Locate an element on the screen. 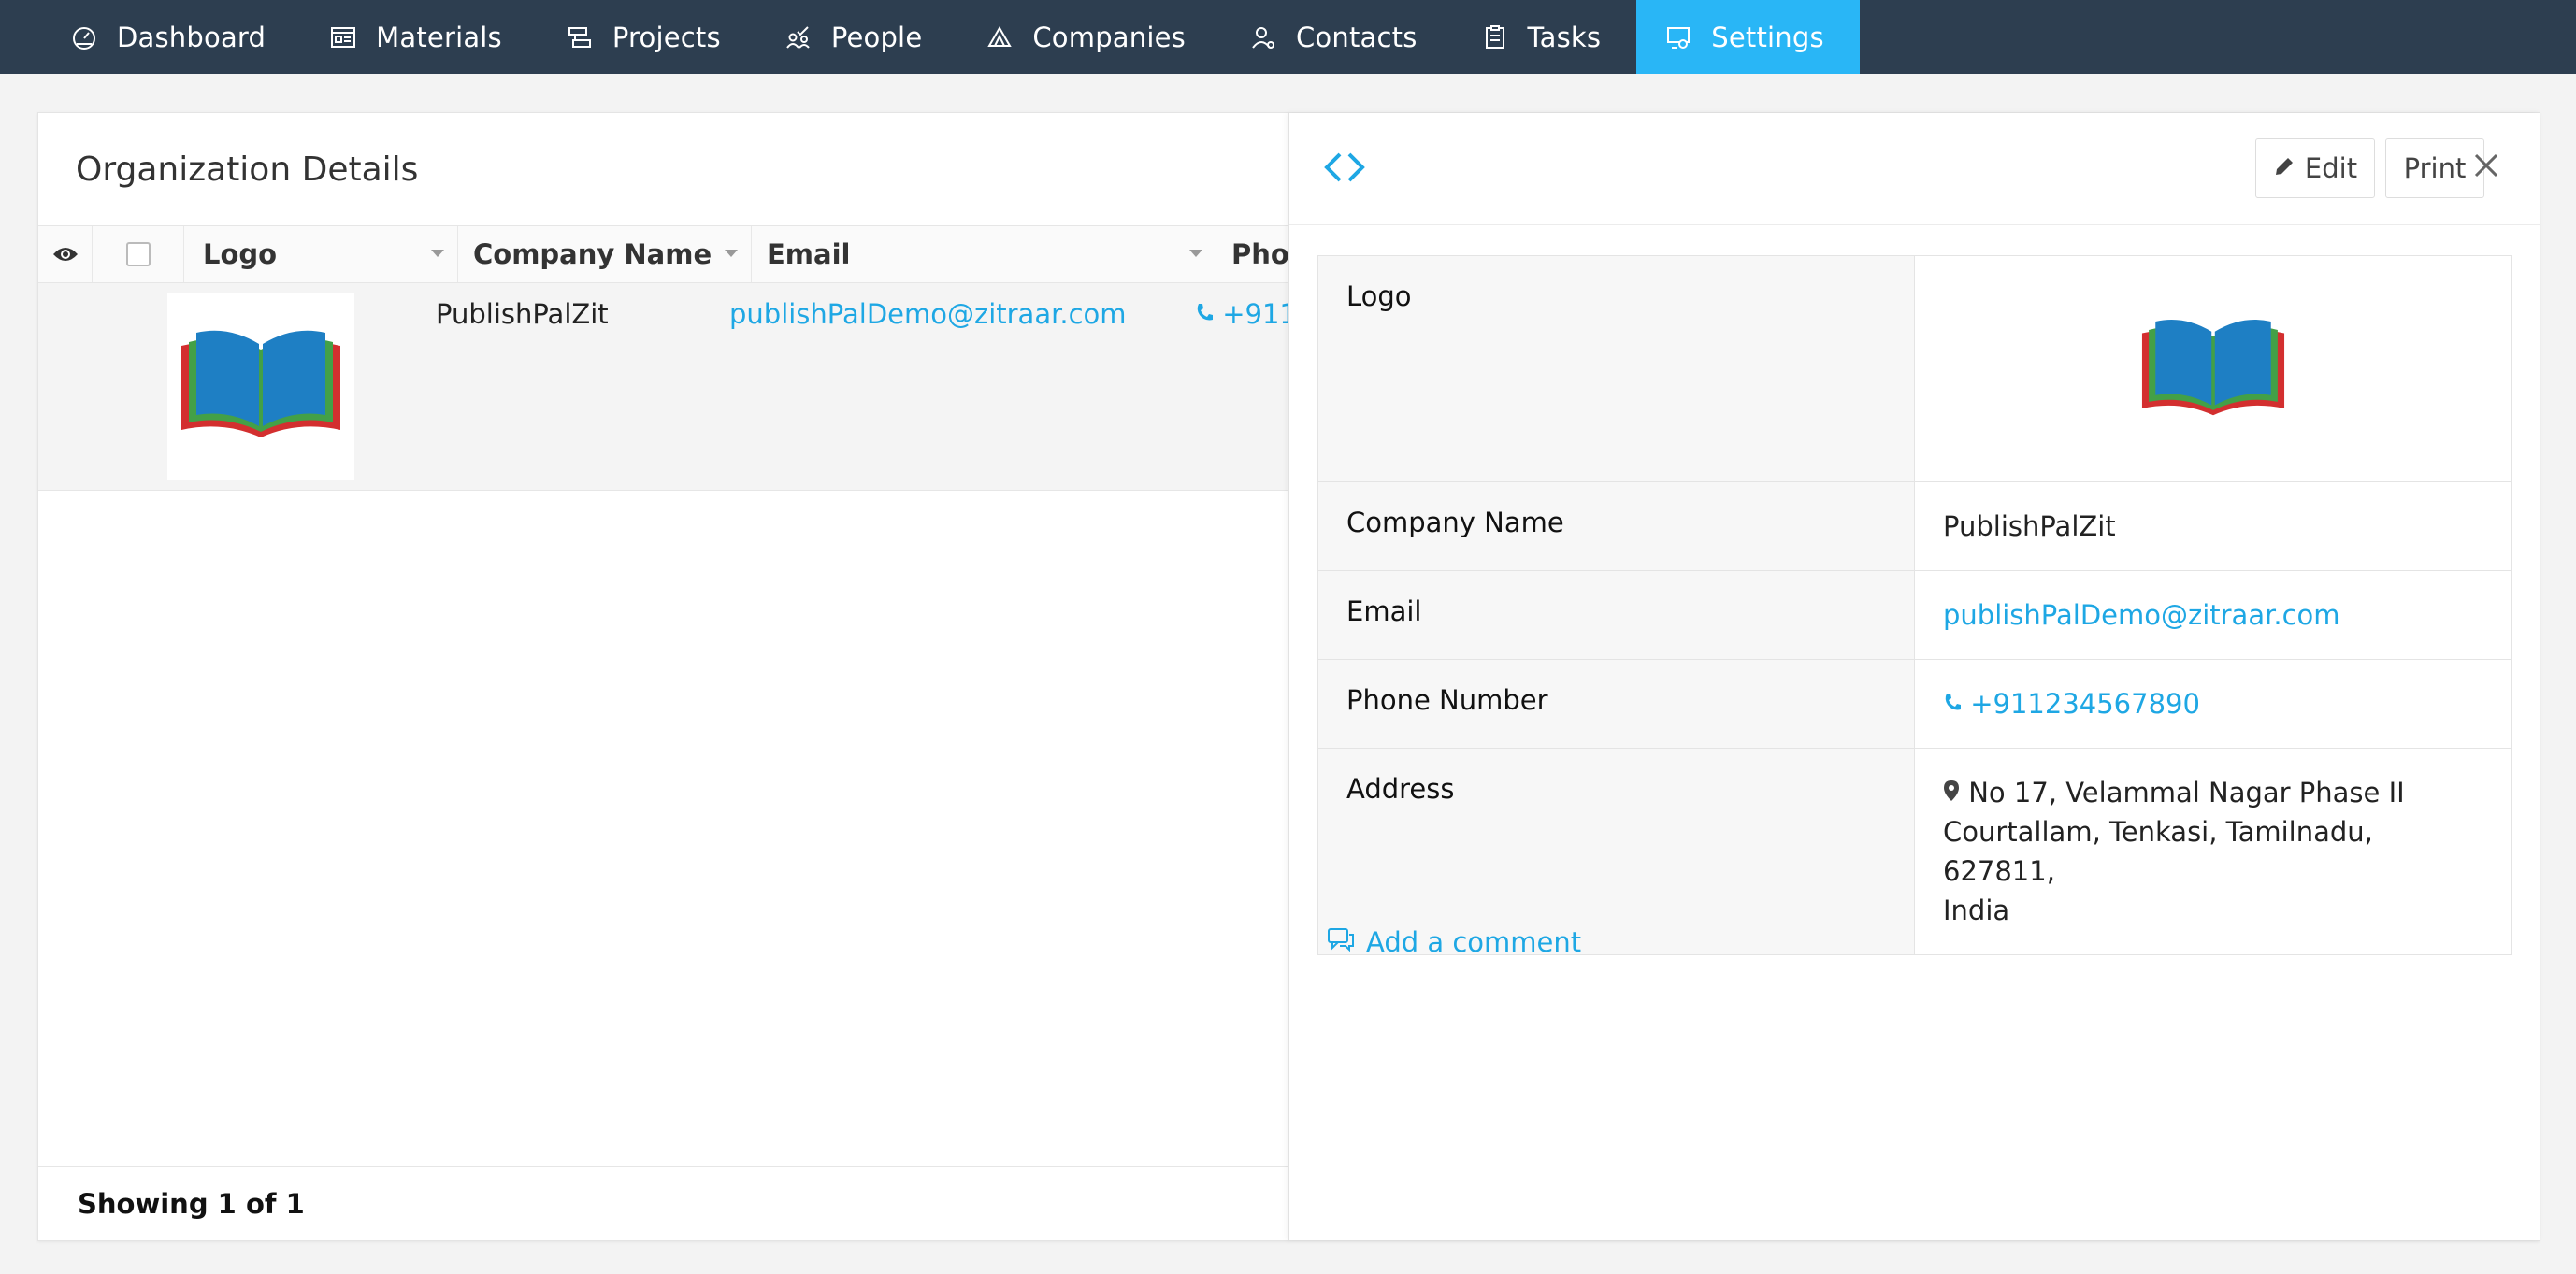 This screenshot has height=1274, width=2576. nav-item-contacts: Contacts is located at coordinates (1337, 37).